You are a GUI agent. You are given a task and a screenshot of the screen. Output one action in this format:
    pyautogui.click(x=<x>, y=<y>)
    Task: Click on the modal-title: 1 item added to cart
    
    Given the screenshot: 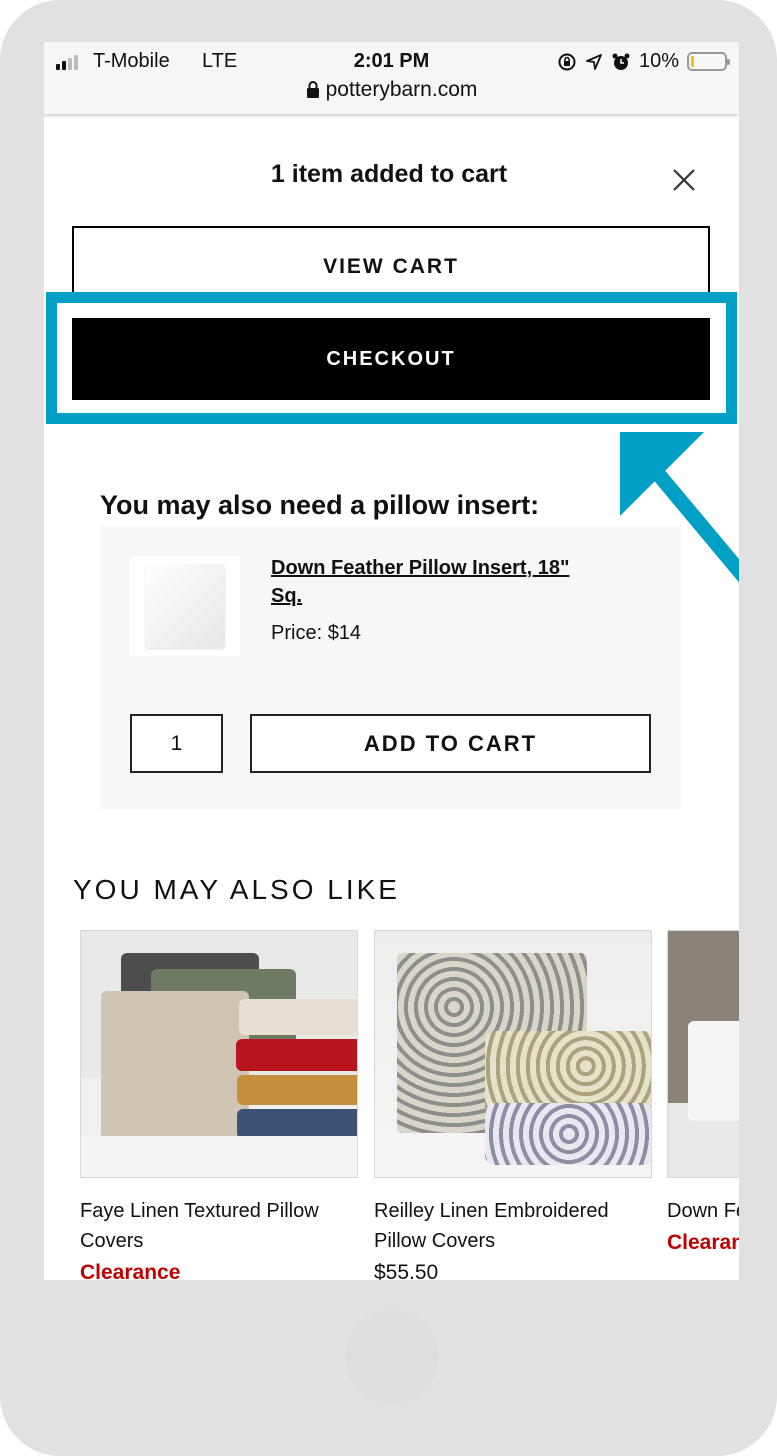 What is the action you would take?
    pyautogui.click(x=389, y=174)
    